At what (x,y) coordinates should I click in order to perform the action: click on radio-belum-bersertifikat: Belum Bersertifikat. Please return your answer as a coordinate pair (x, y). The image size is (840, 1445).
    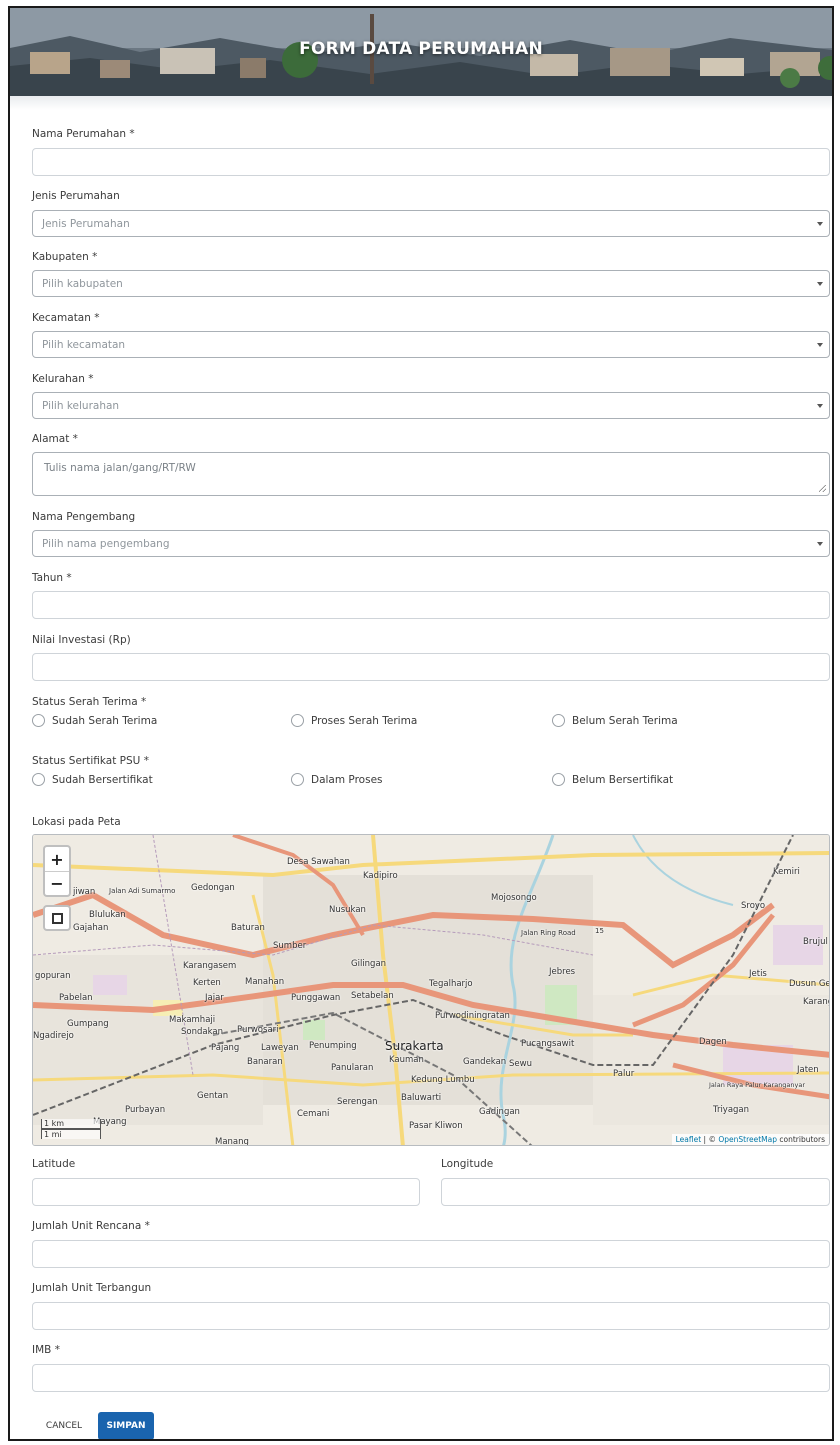
    Looking at the image, I should click on (612, 779).